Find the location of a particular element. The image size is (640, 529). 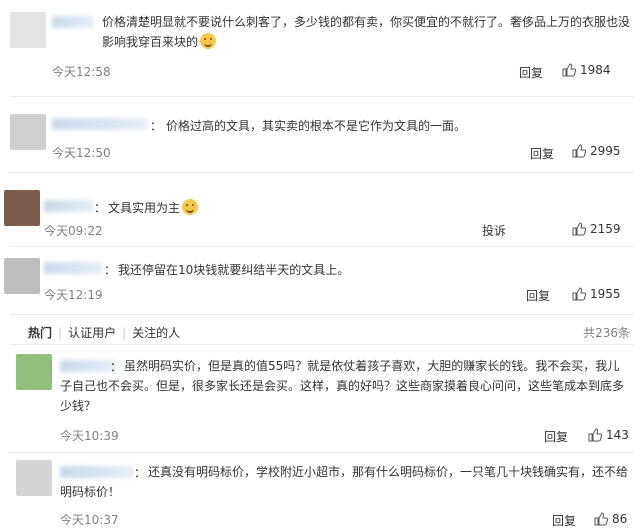

like-count: 2995 is located at coordinates (605, 151).